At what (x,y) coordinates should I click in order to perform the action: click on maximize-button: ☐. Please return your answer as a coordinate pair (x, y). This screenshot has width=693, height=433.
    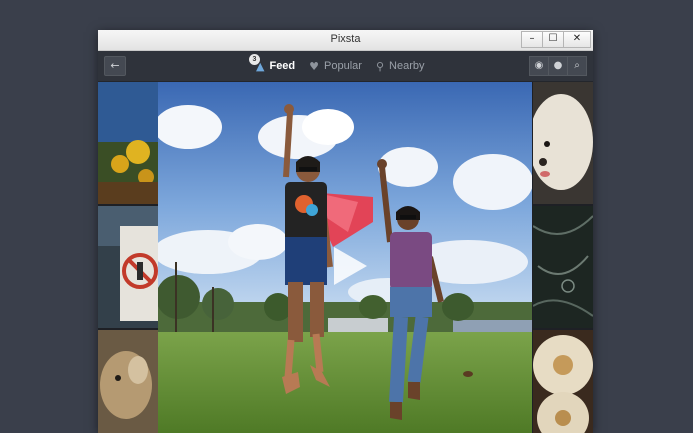
    Looking at the image, I should click on (553, 39).